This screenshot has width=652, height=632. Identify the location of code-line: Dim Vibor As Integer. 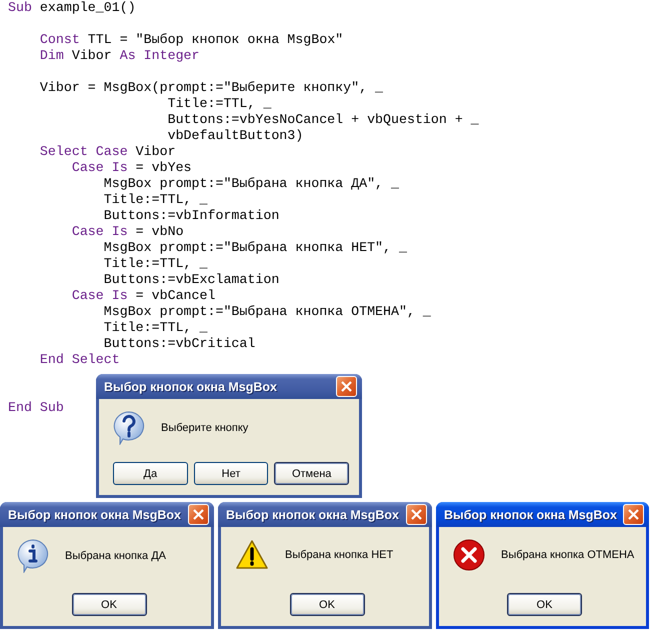
(119, 56).